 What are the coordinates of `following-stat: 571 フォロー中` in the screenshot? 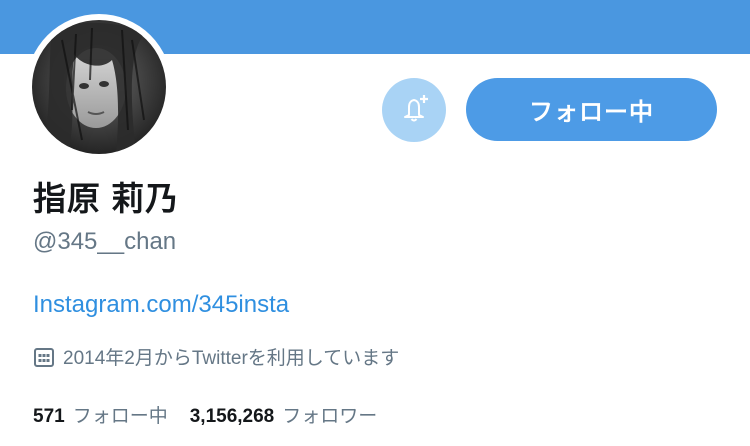 It's located at (100, 414).